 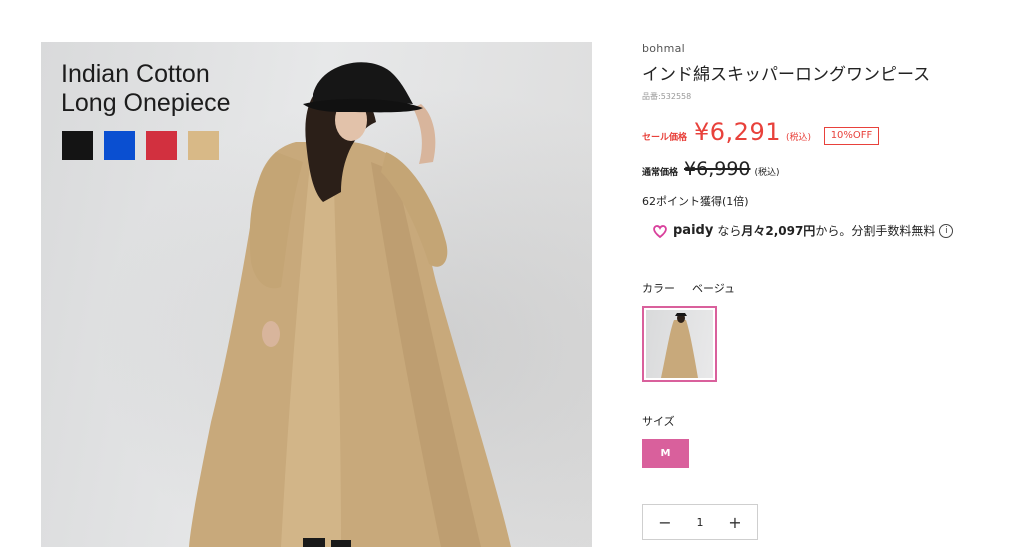 I want to click on quantity-stepper: − 1 +, so click(x=700, y=522).